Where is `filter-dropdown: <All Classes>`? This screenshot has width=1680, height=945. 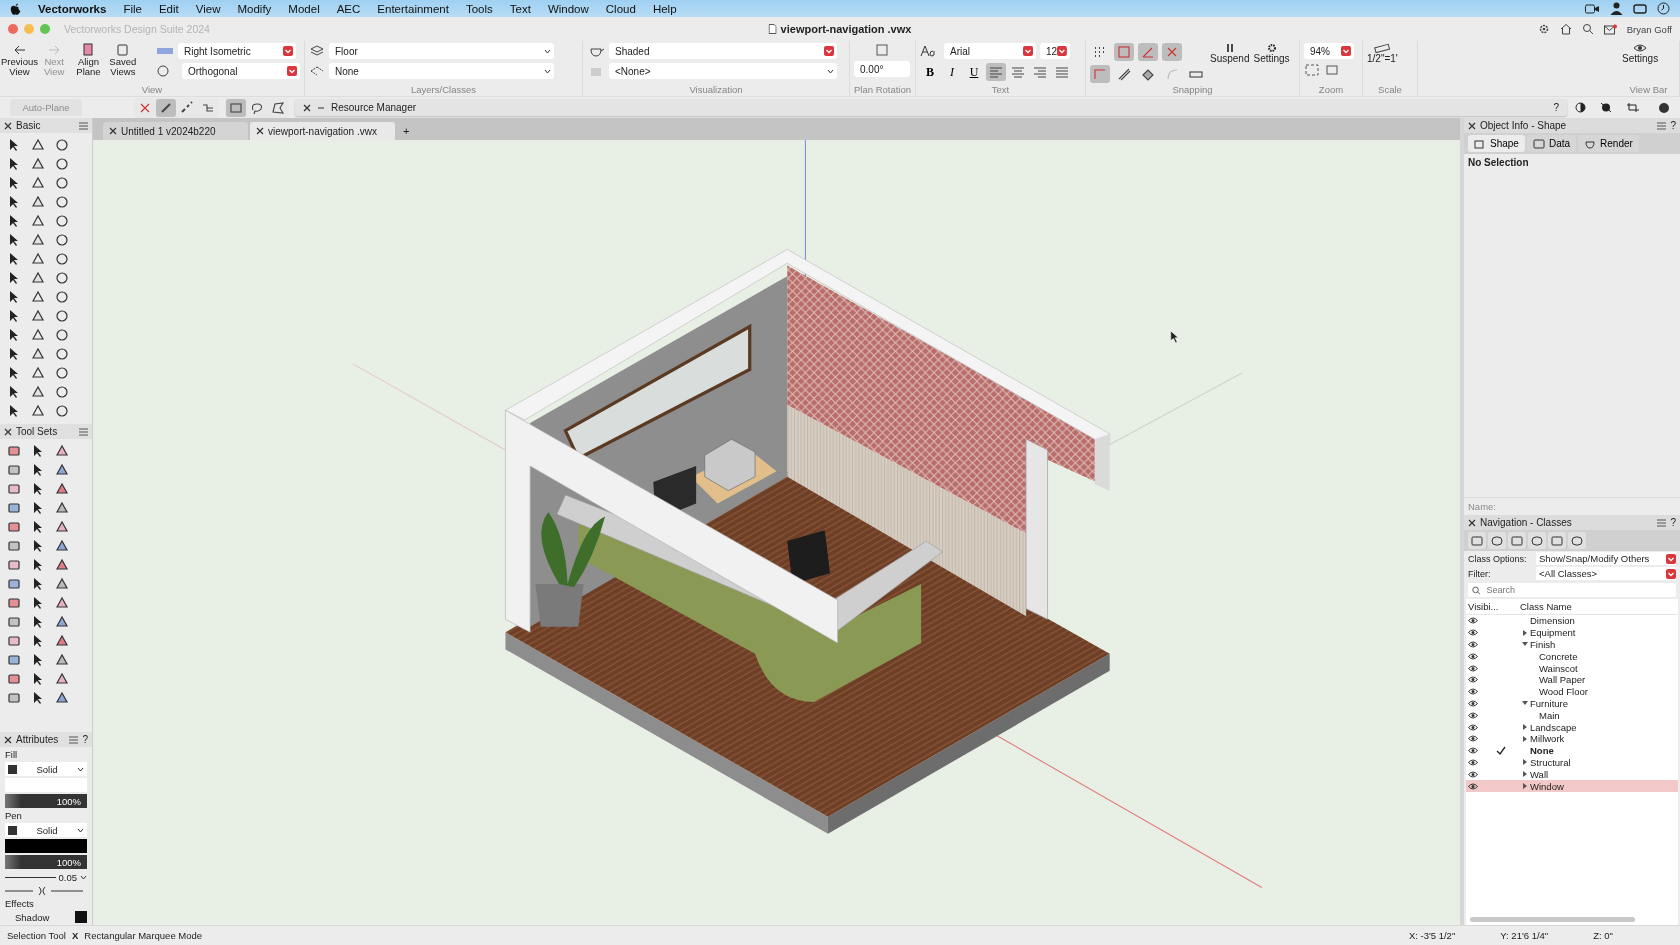
filter-dropdown: <All Classes> is located at coordinates (1606, 573).